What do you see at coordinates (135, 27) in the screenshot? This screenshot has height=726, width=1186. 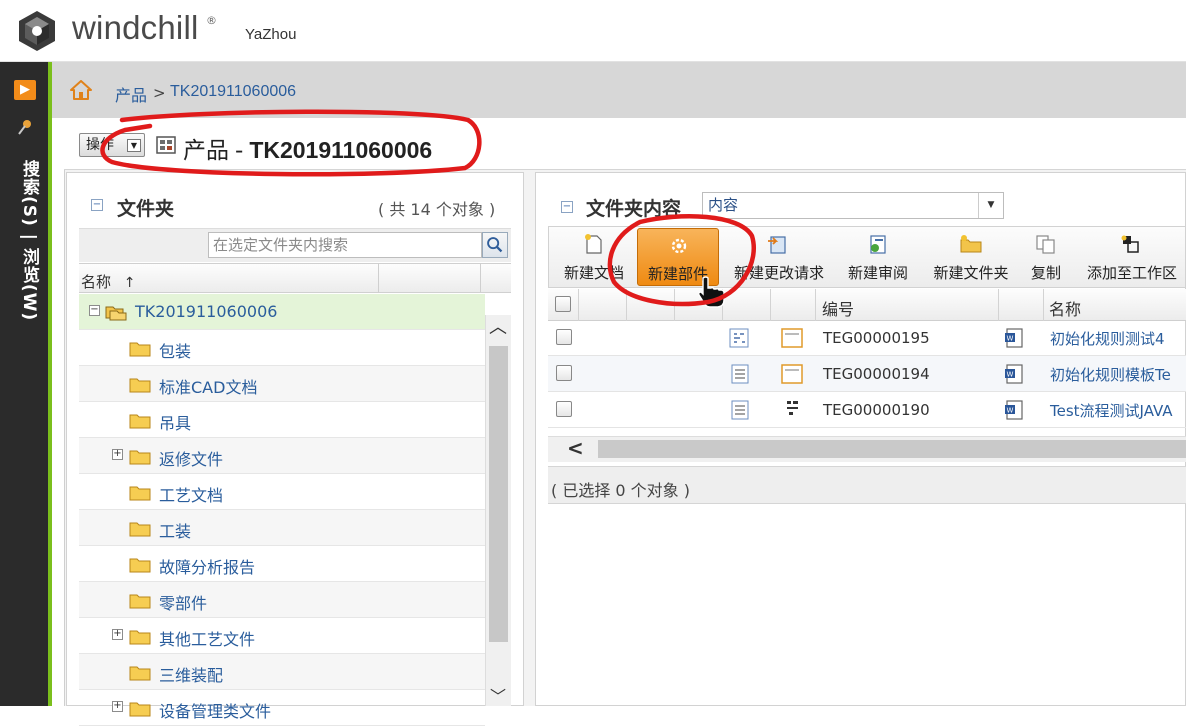 I see `brand-name: windchill` at bounding box center [135, 27].